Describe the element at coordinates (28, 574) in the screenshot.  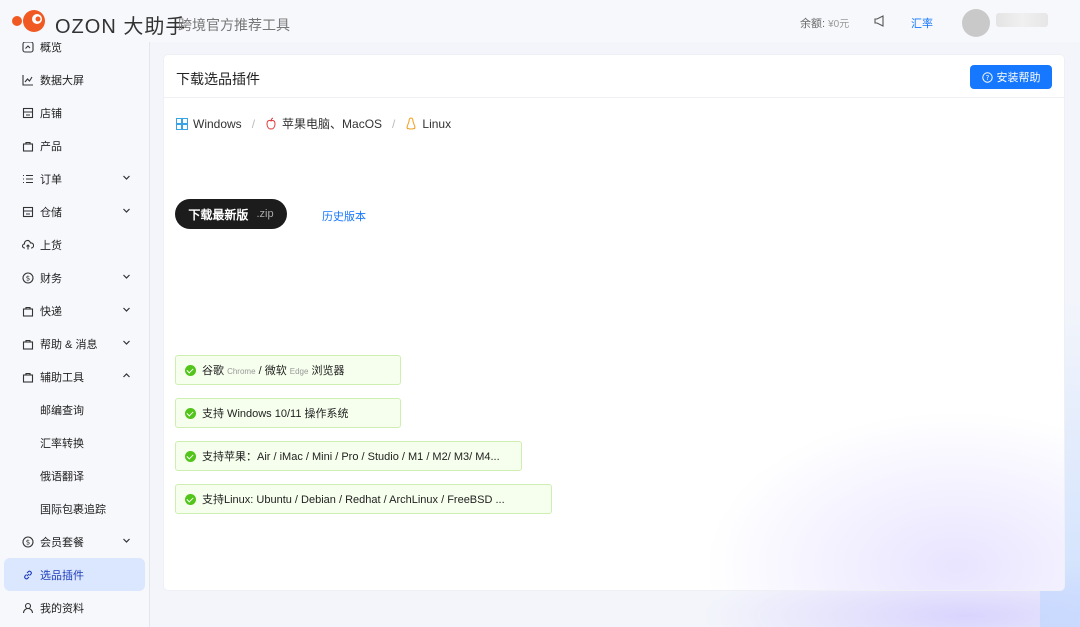
I see `link-icon` at that location.